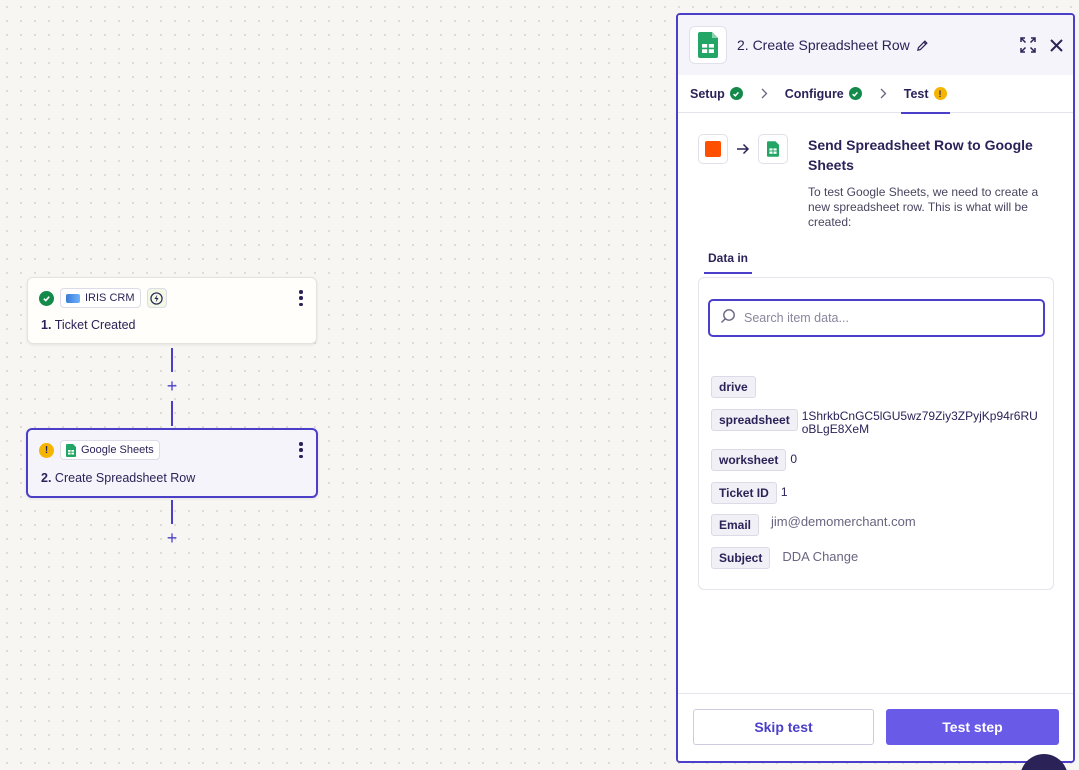 The image size is (1079, 770). I want to click on trigger-app-name: IRIS CRM, so click(110, 298).